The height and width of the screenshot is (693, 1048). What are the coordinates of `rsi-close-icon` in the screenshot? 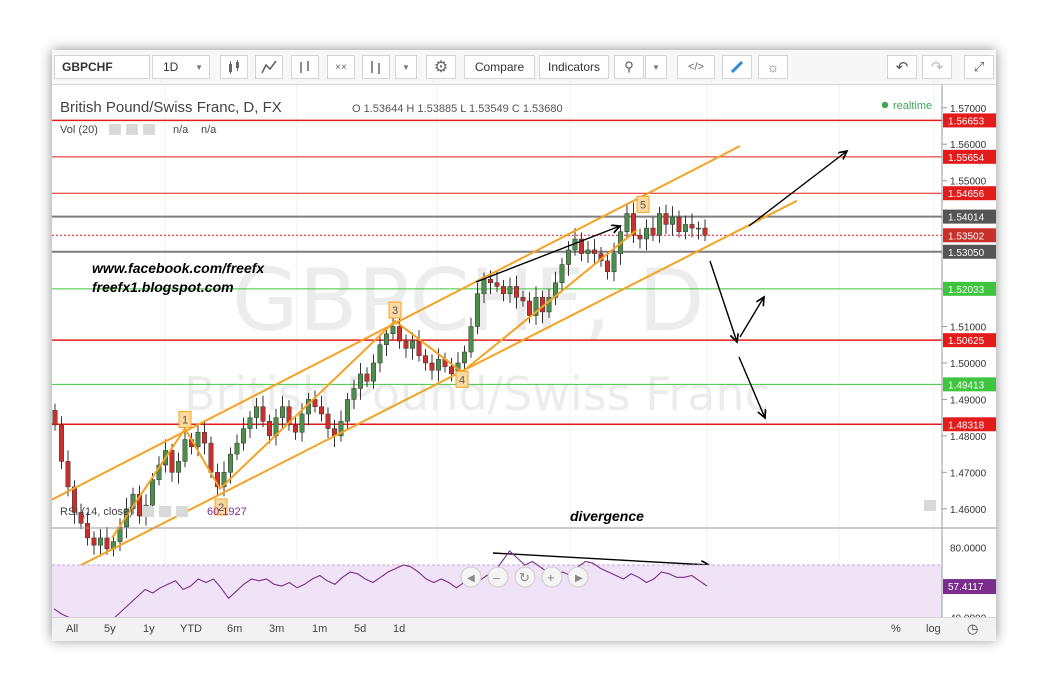 It's located at (182, 511).